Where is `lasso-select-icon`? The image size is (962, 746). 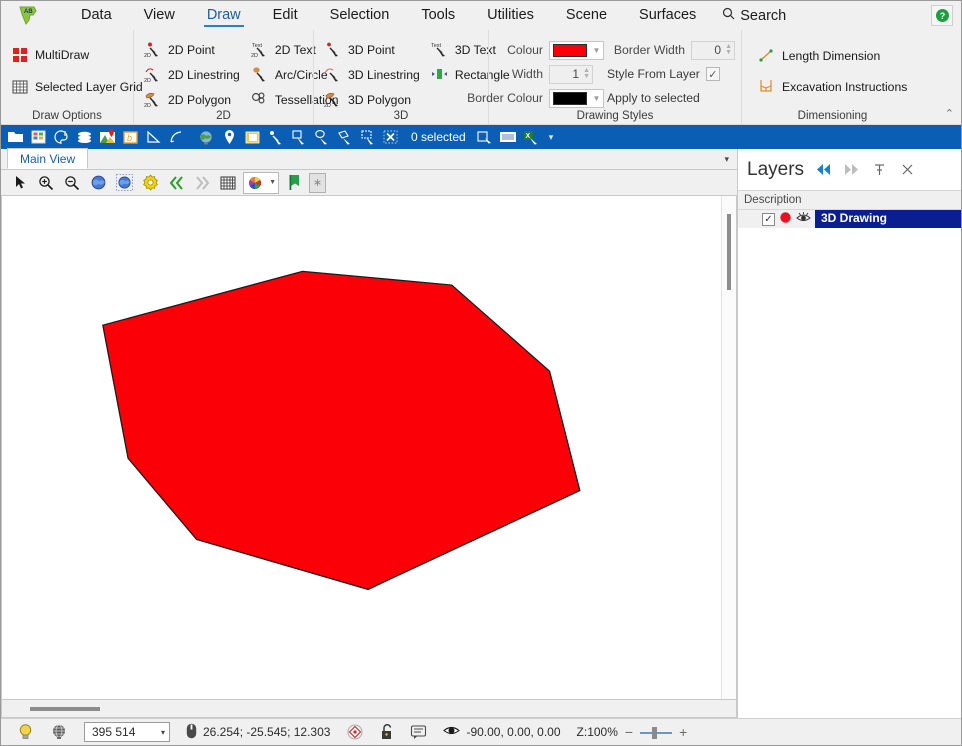 lasso-select-icon is located at coordinates (321, 137).